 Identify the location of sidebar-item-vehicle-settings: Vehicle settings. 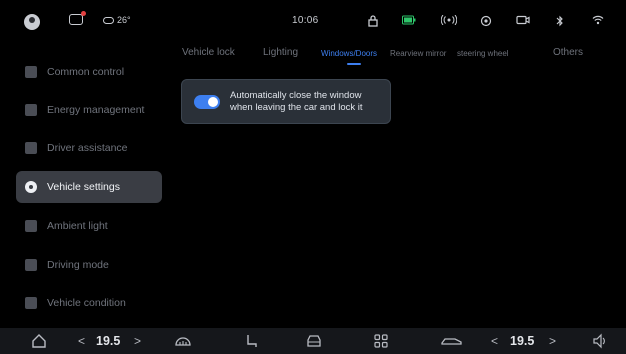
(89, 187).